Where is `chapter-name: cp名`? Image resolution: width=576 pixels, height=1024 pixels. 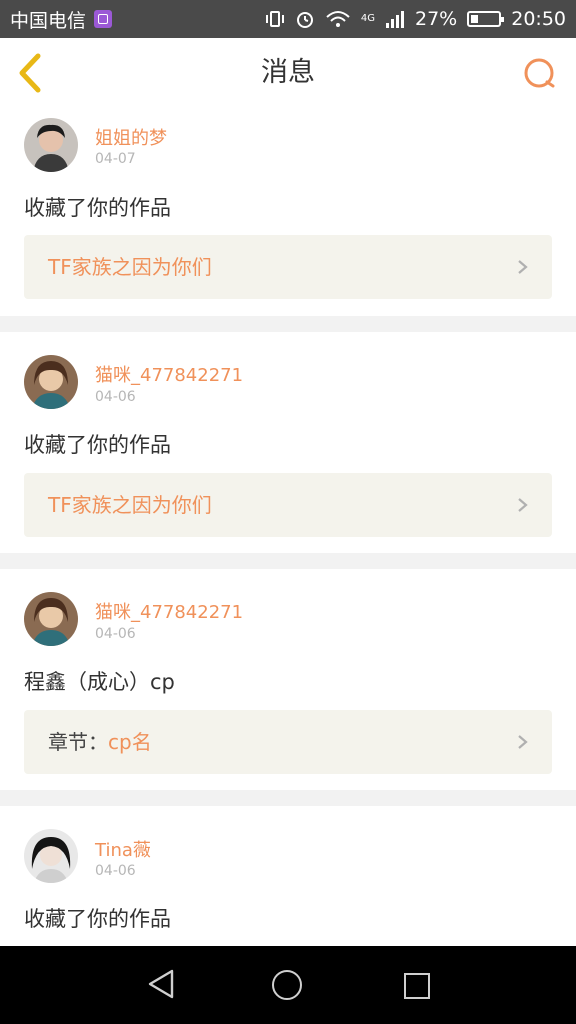
chapter-name: cp名 is located at coordinates (130, 742).